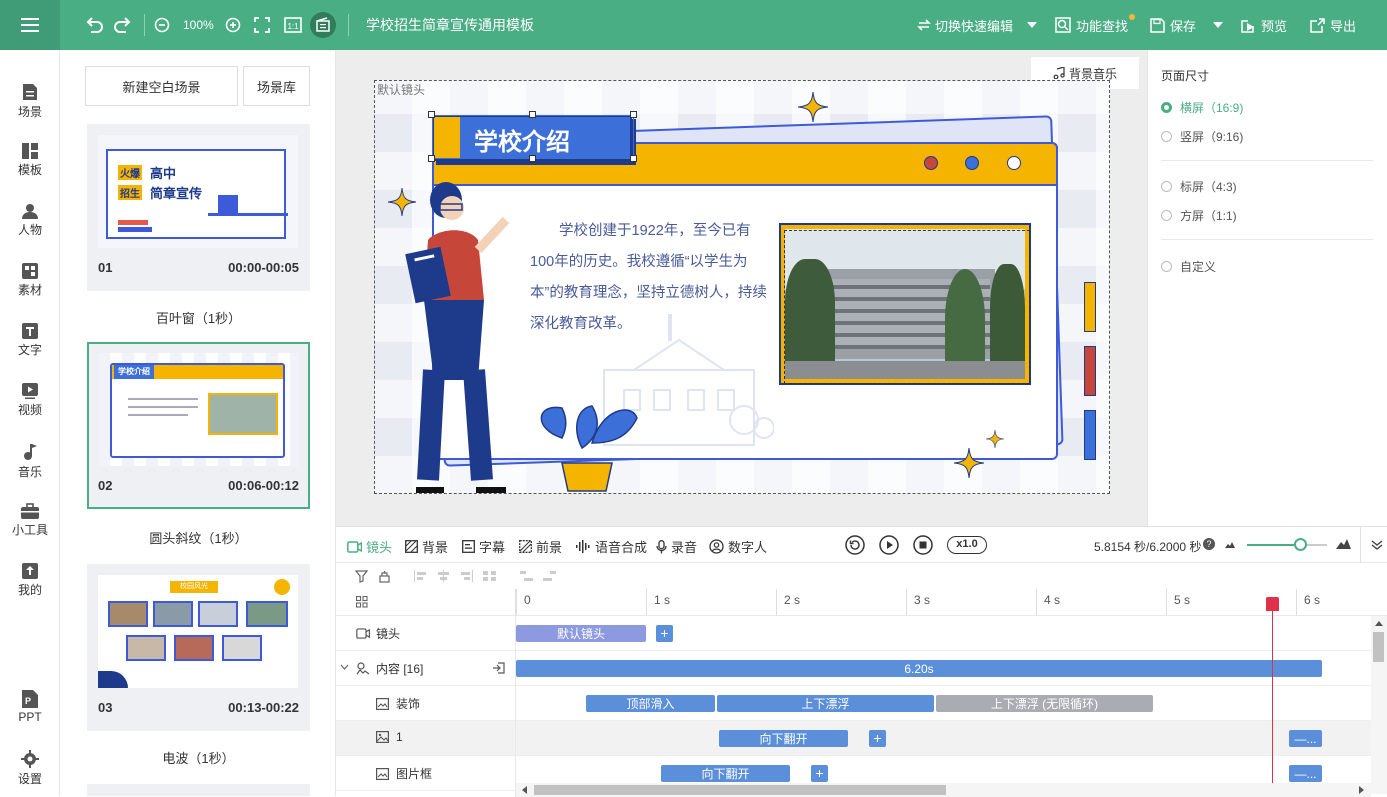 The width and height of the screenshot is (1387, 797). Describe the element at coordinates (1343, 544) in the screenshot. I see `zoom-in-timeline-icon` at that location.